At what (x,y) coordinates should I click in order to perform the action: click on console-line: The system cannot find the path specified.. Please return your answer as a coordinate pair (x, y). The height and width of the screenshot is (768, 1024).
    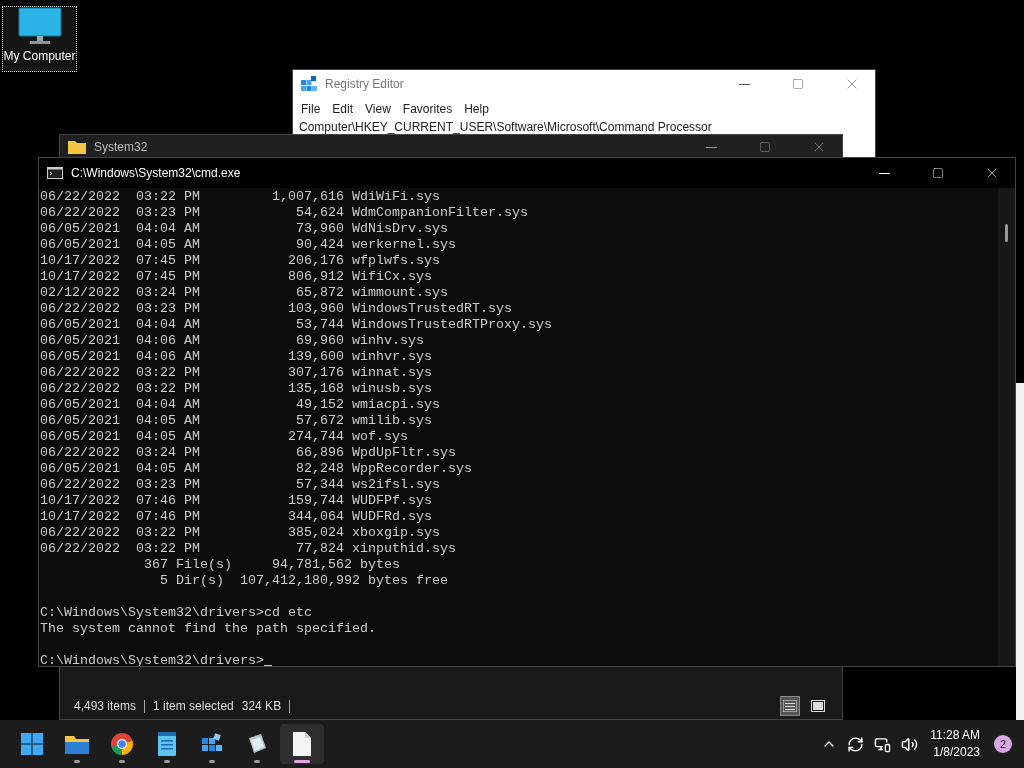
    Looking at the image, I should click on (208, 629).